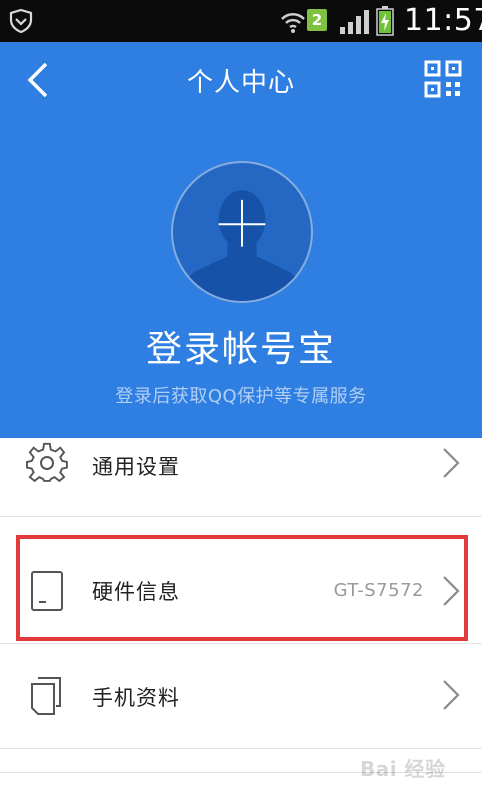  Describe the element at coordinates (21, 21) in the screenshot. I see `shield-icon` at that location.